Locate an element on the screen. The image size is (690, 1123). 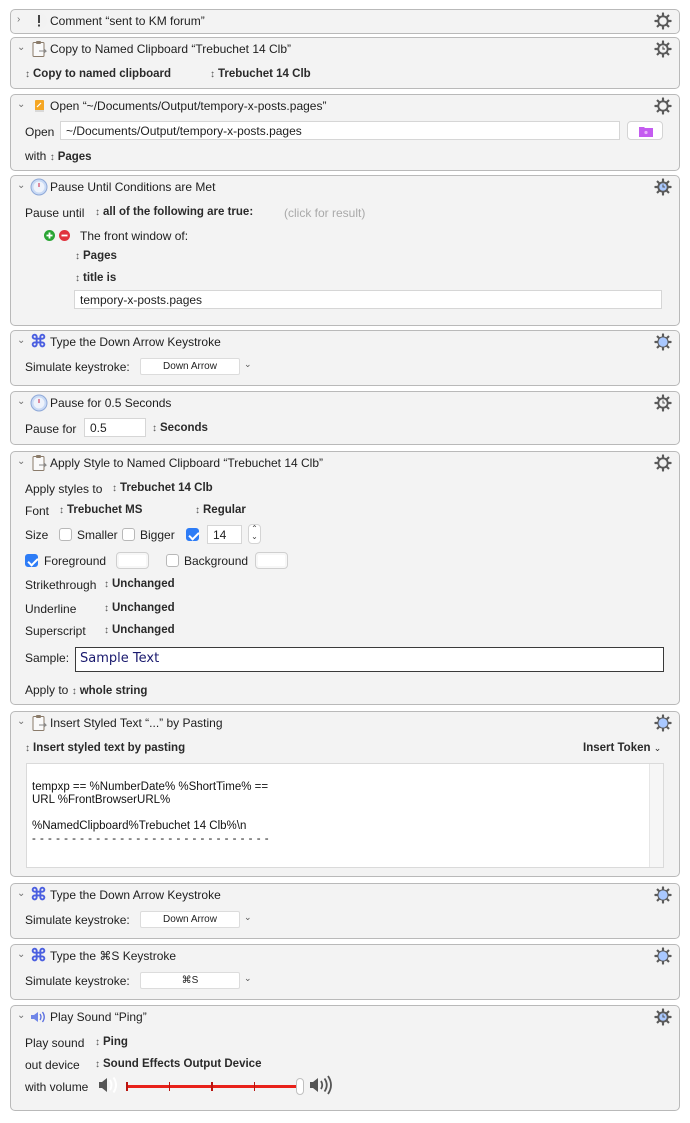
plus-icon is located at coordinates (49, 235).